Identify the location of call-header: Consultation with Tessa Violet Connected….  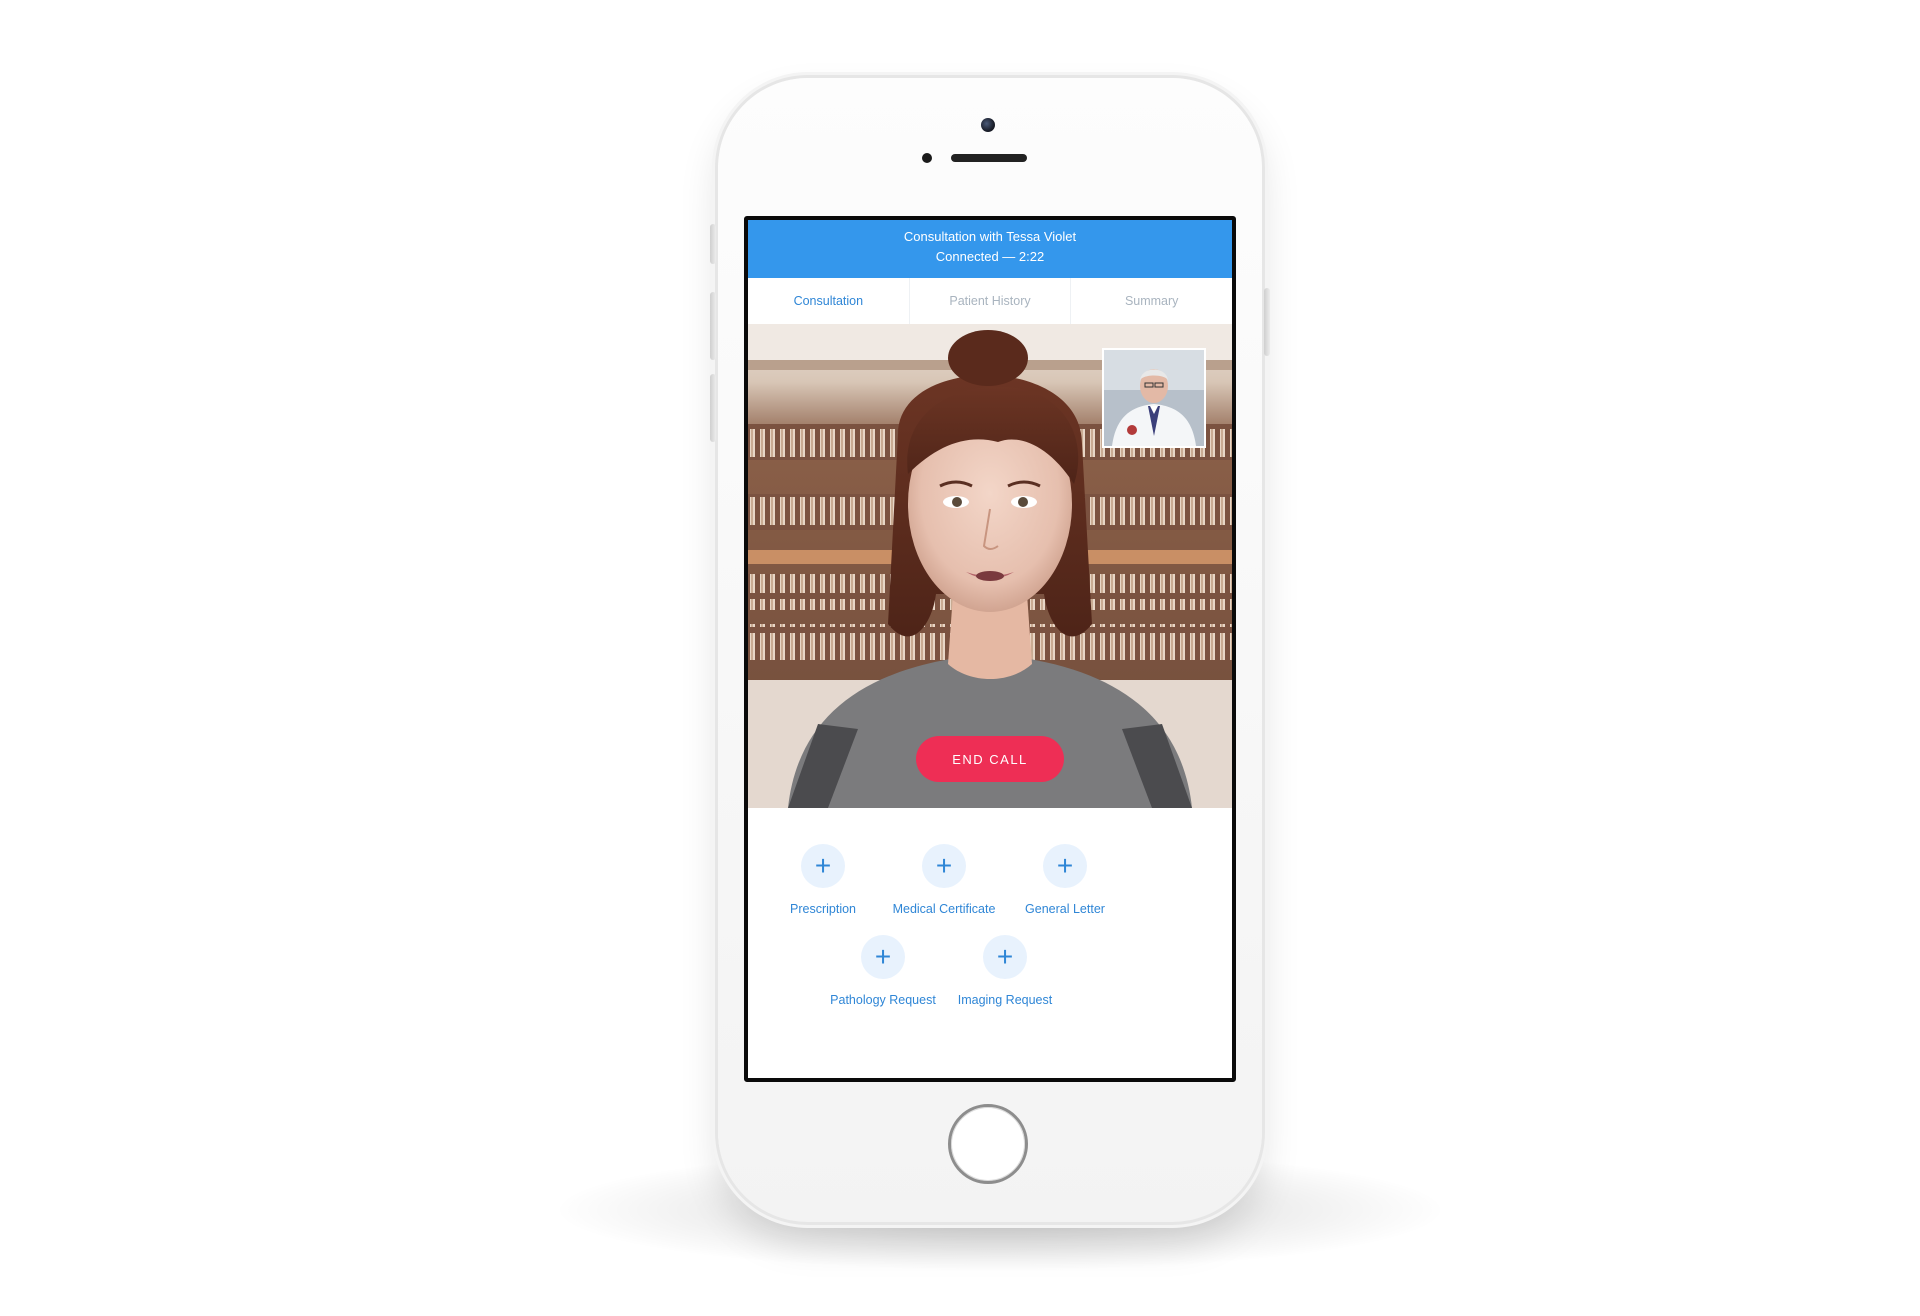
(990, 249).